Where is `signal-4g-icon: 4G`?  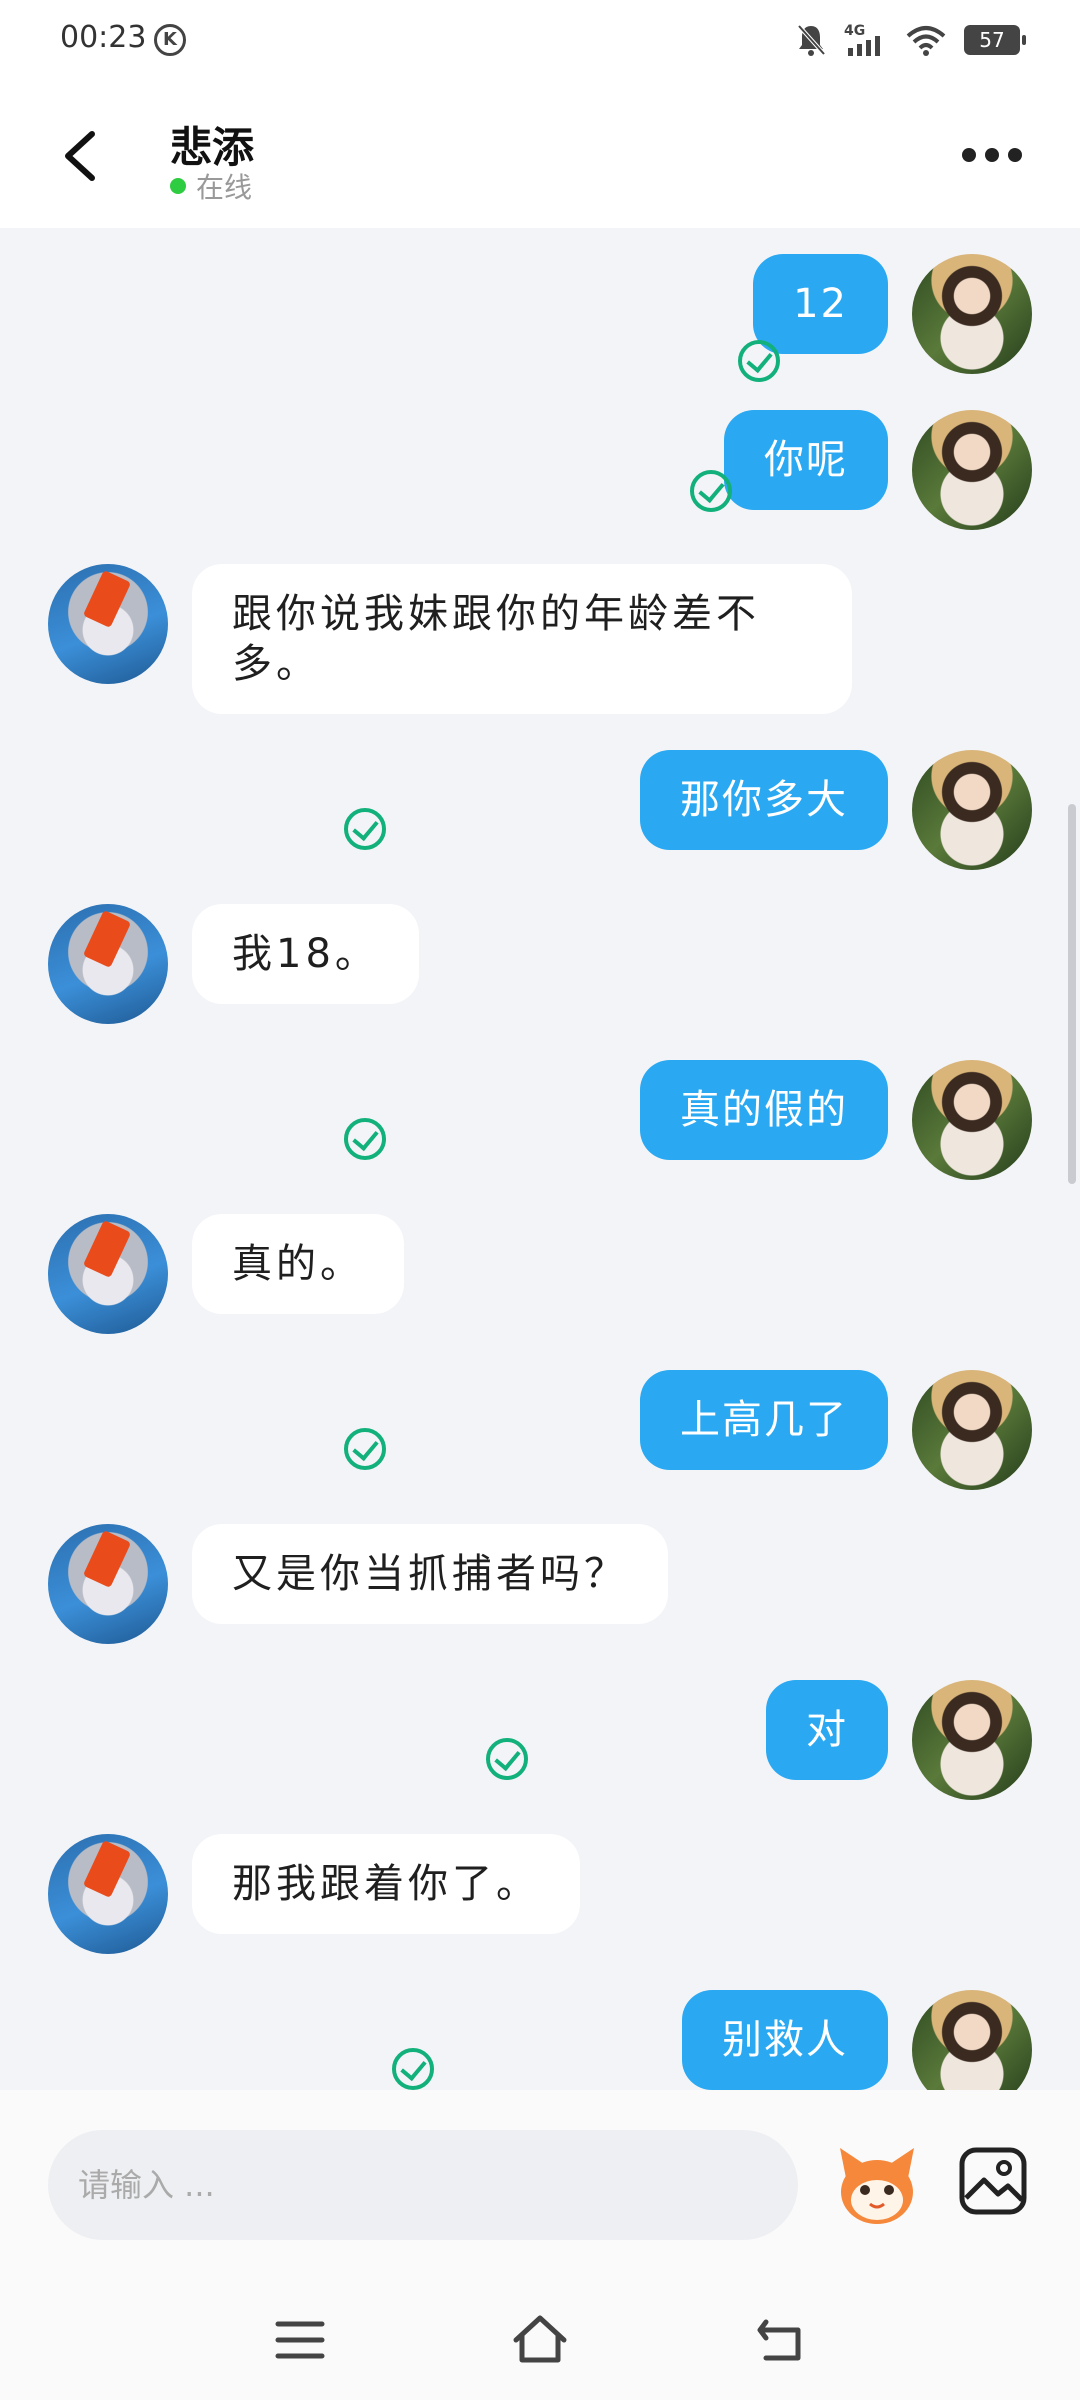 signal-4g-icon: 4G is located at coordinates (862, 39).